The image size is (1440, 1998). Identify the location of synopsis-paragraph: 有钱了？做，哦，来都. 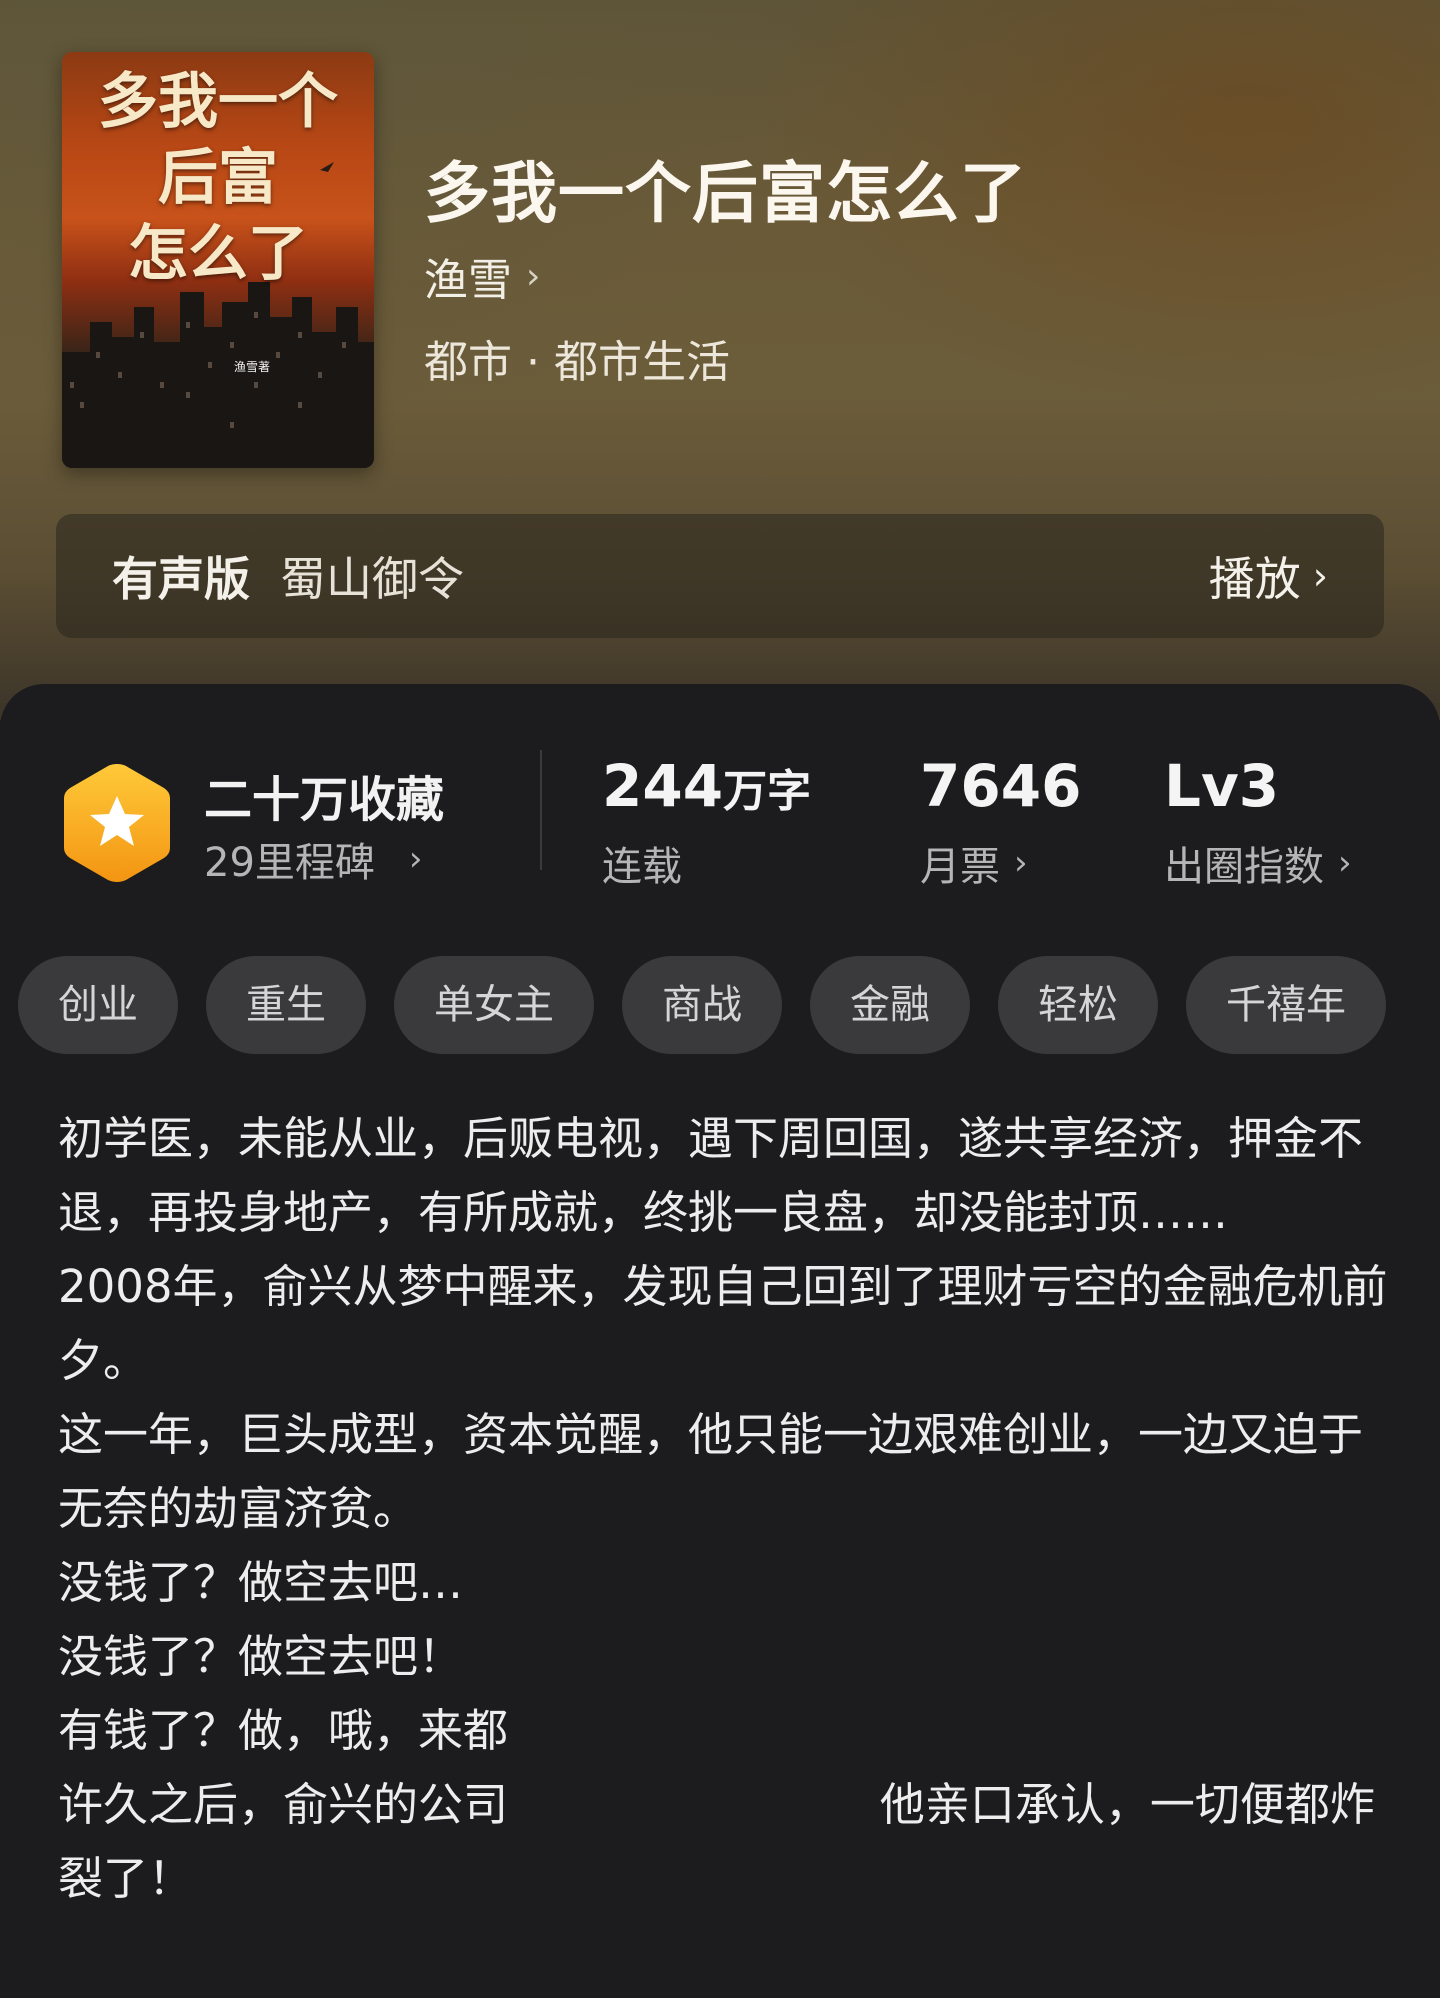
(283, 1730).